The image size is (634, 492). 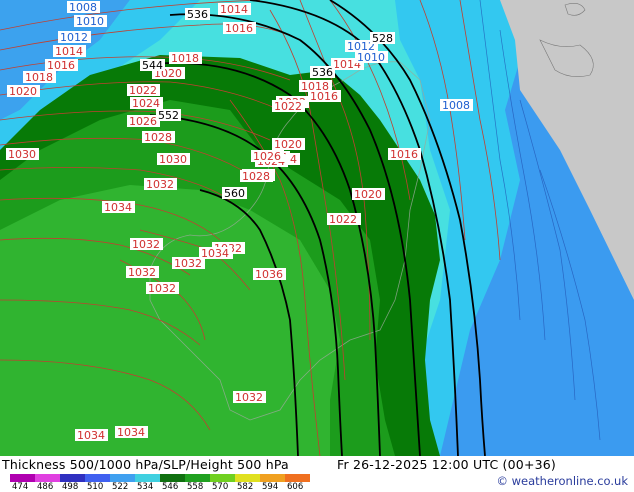 What do you see at coordinates (120, 487) in the screenshot?
I see `scale-label: 522` at bounding box center [120, 487].